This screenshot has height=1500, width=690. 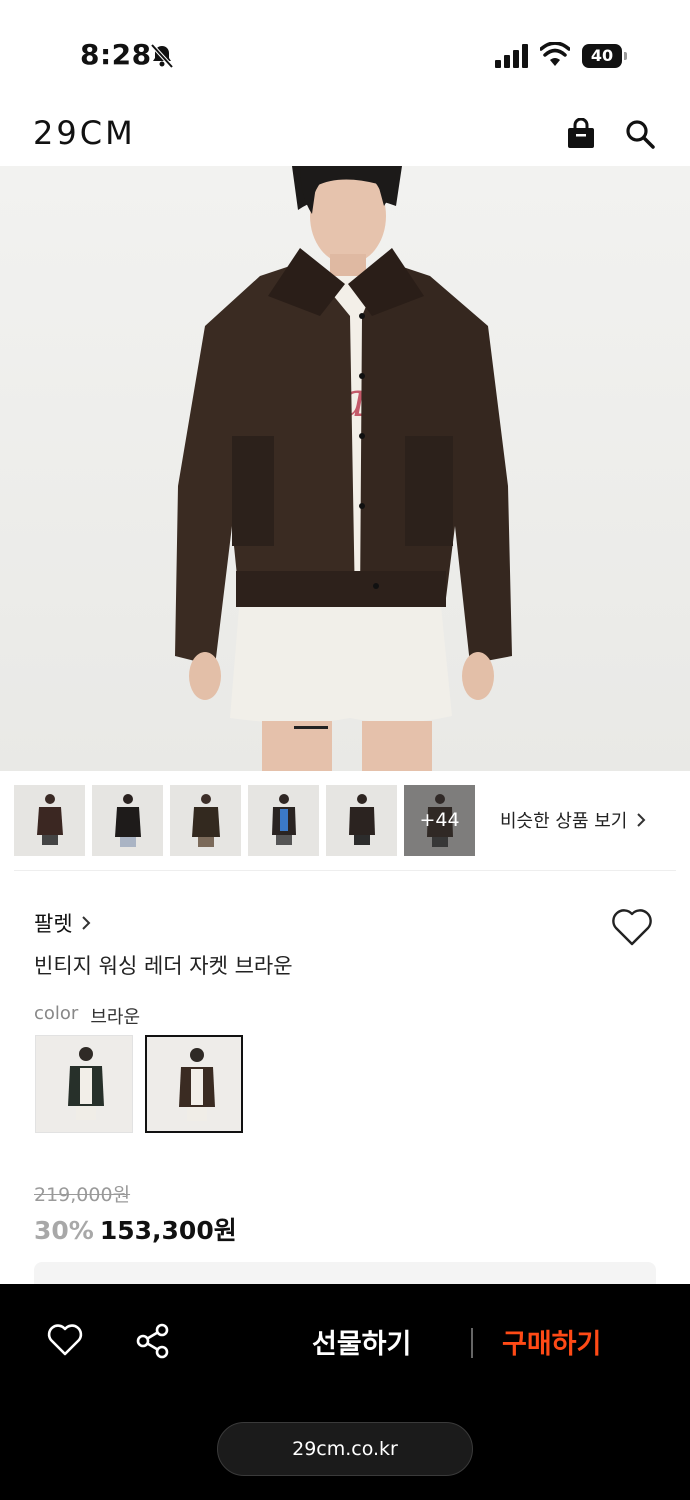 What do you see at coordinates (345, 50) in the screenshot?
I see `status-bar: 8:28 40` at bounding box center [345, 50].